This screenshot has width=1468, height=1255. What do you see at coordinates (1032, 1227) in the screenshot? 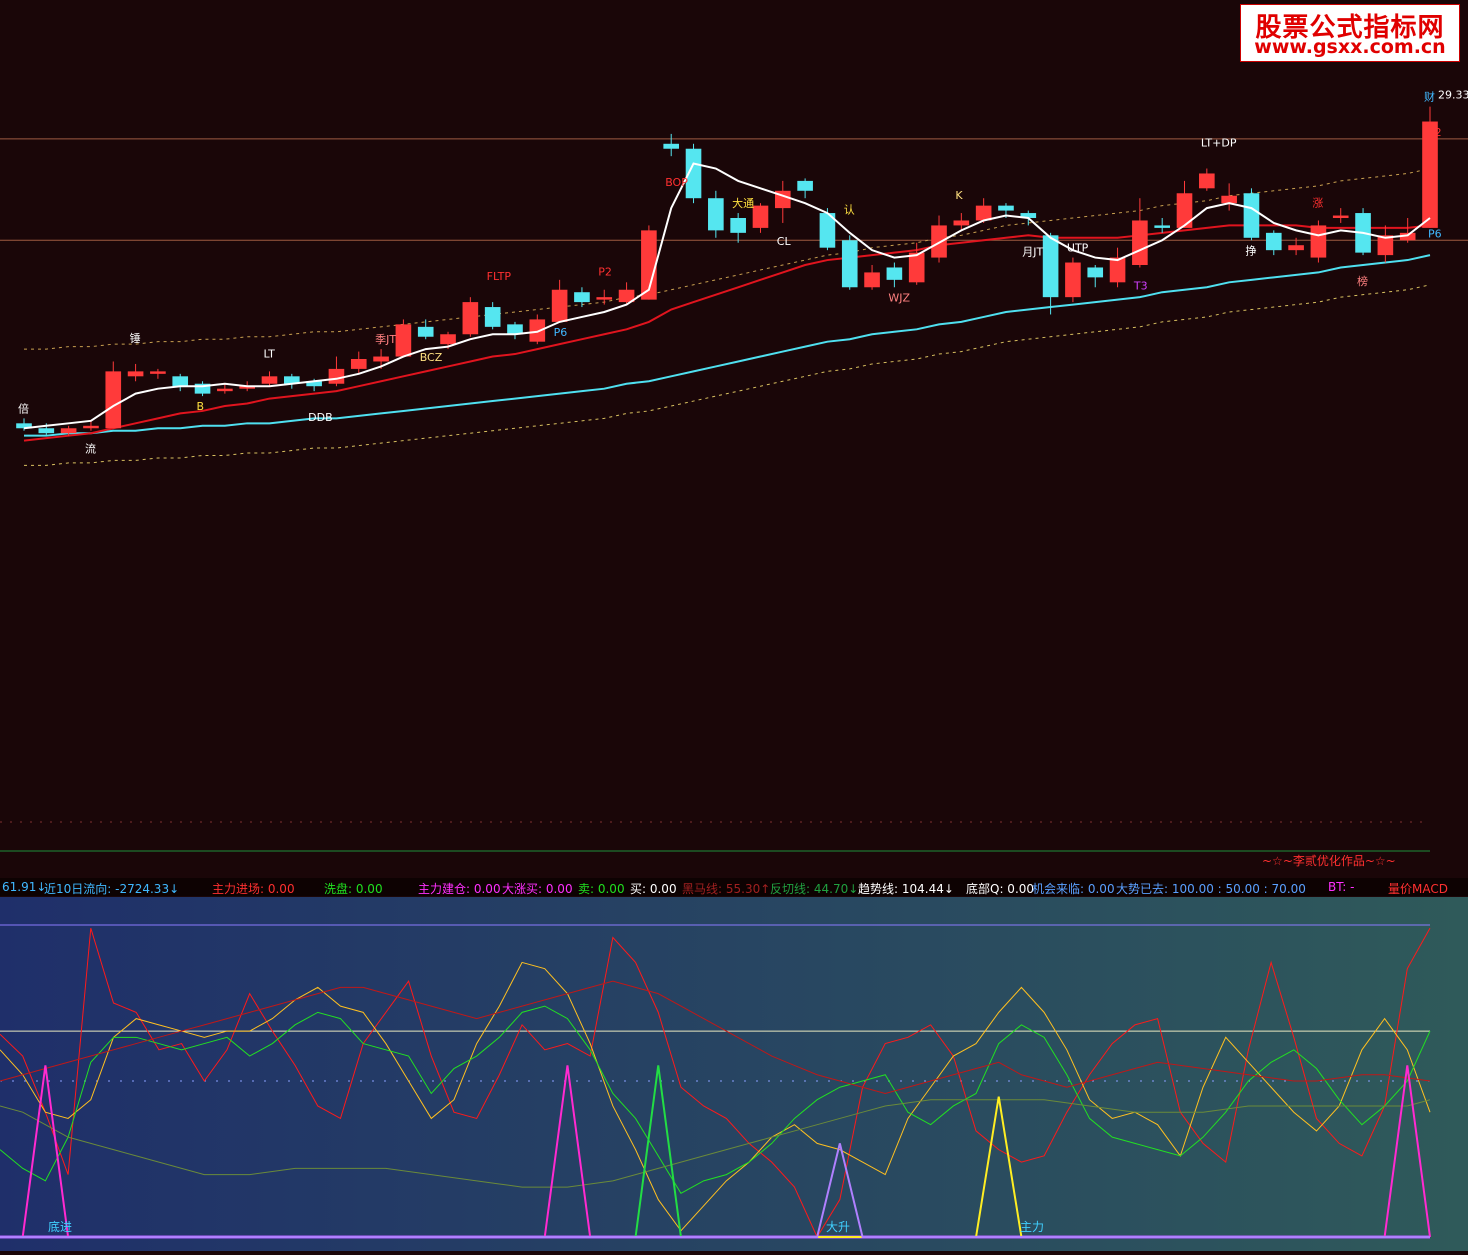
I see `indicator-signal-label: 主力` at bounding box center [1032, 1227].